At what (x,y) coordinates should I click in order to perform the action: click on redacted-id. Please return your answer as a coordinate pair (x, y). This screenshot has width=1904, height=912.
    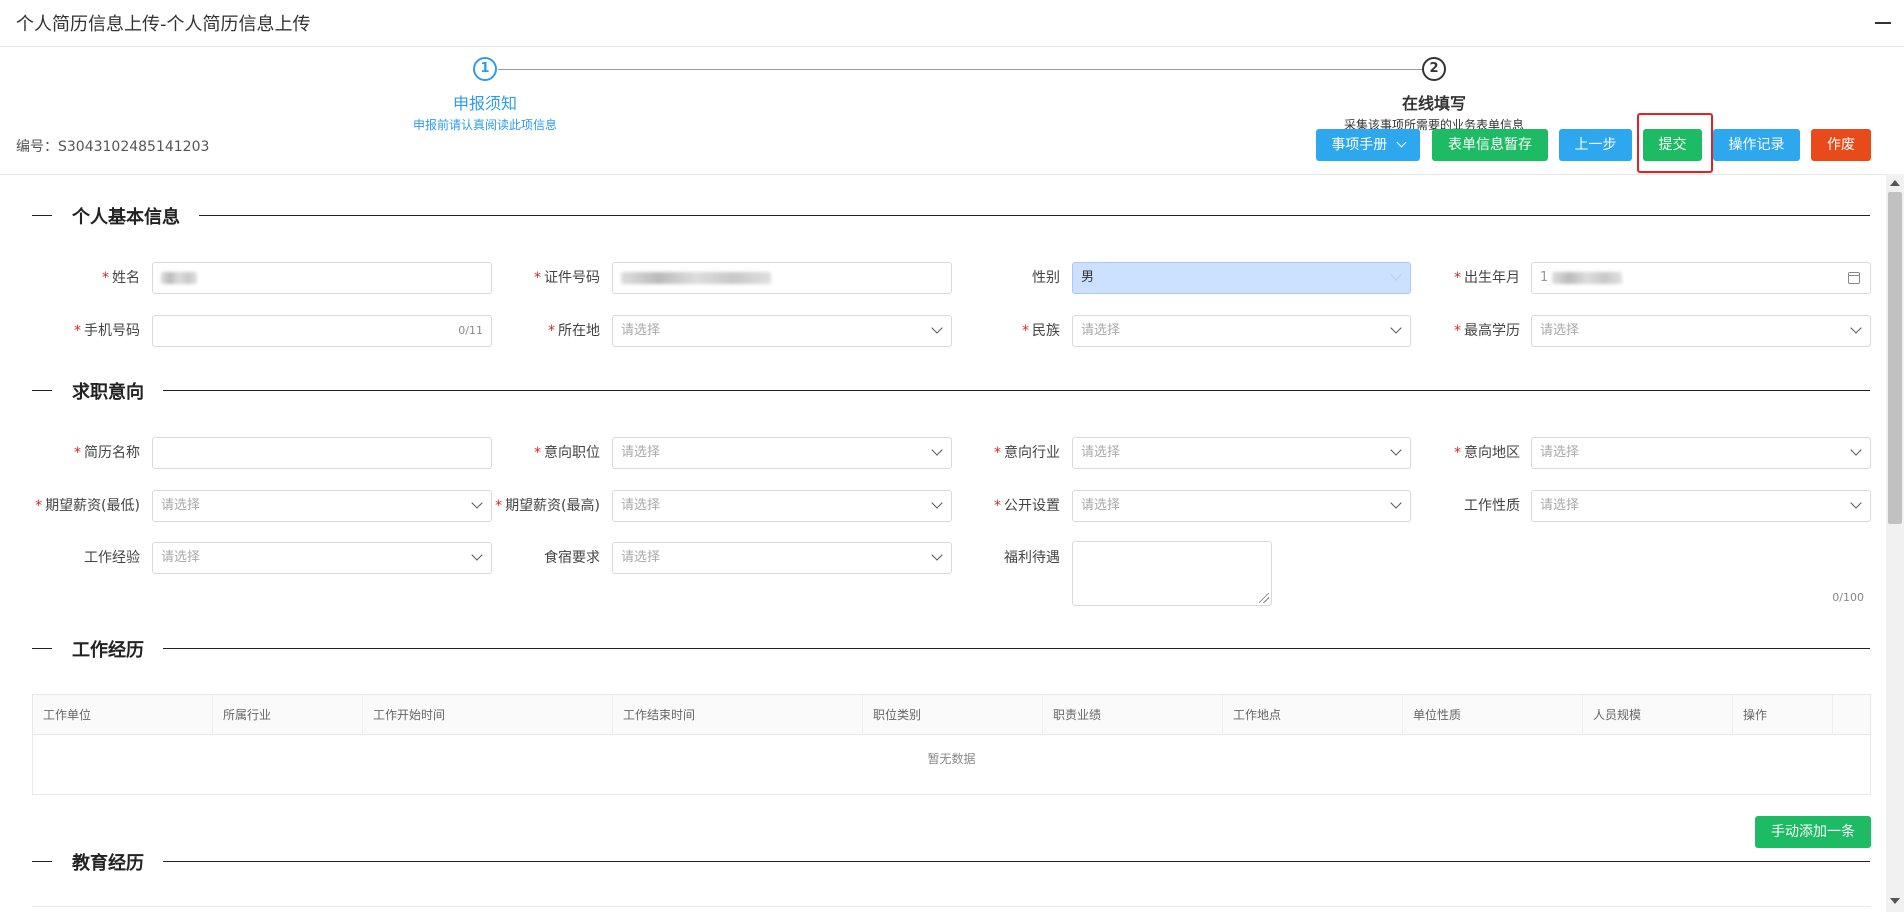
    Looking at the image, I should click on (696, 277).